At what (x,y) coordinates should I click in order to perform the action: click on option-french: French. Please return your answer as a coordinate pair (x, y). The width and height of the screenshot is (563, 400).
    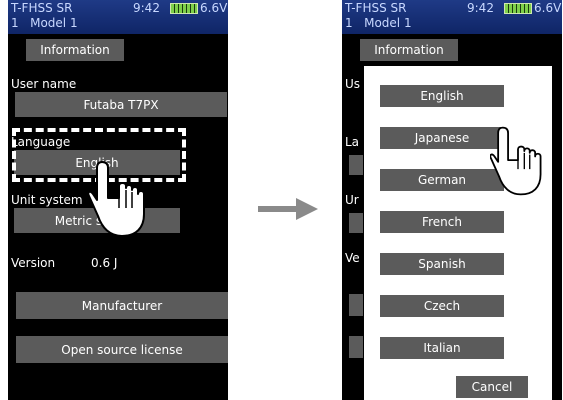
    Looking at the image, I should click on (442, 222).